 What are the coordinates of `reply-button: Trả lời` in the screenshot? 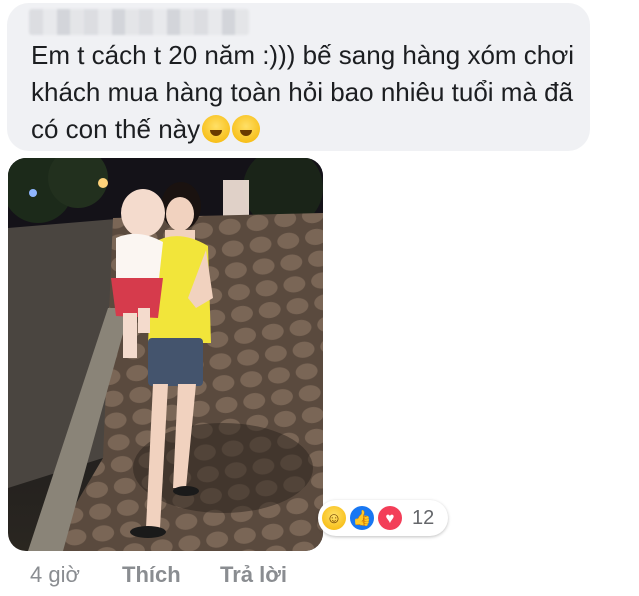 It's located at (253, 575).